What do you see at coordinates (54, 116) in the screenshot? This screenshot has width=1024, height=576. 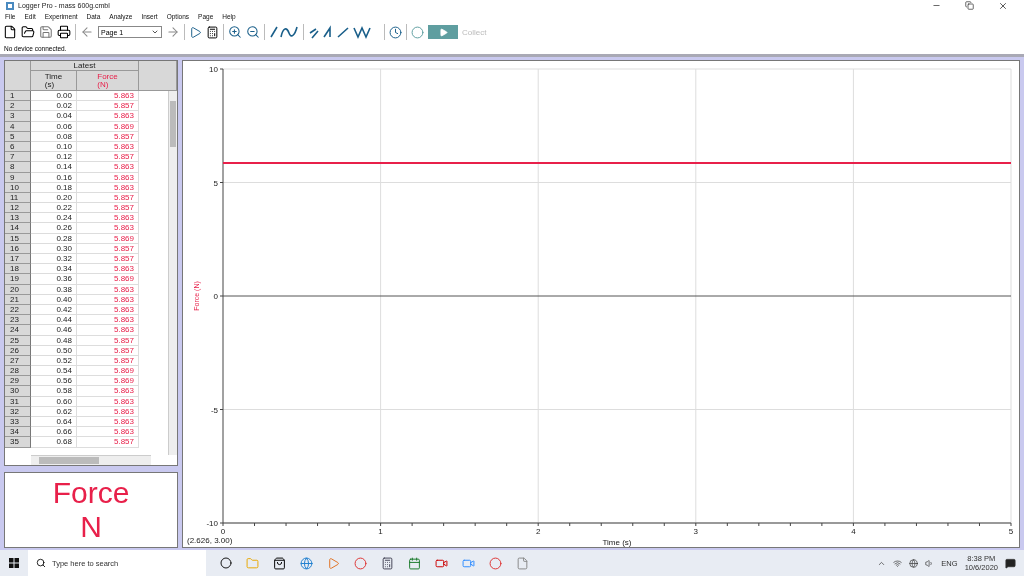 I see `table-cell: 0.04` at bounding box center [54, 116].